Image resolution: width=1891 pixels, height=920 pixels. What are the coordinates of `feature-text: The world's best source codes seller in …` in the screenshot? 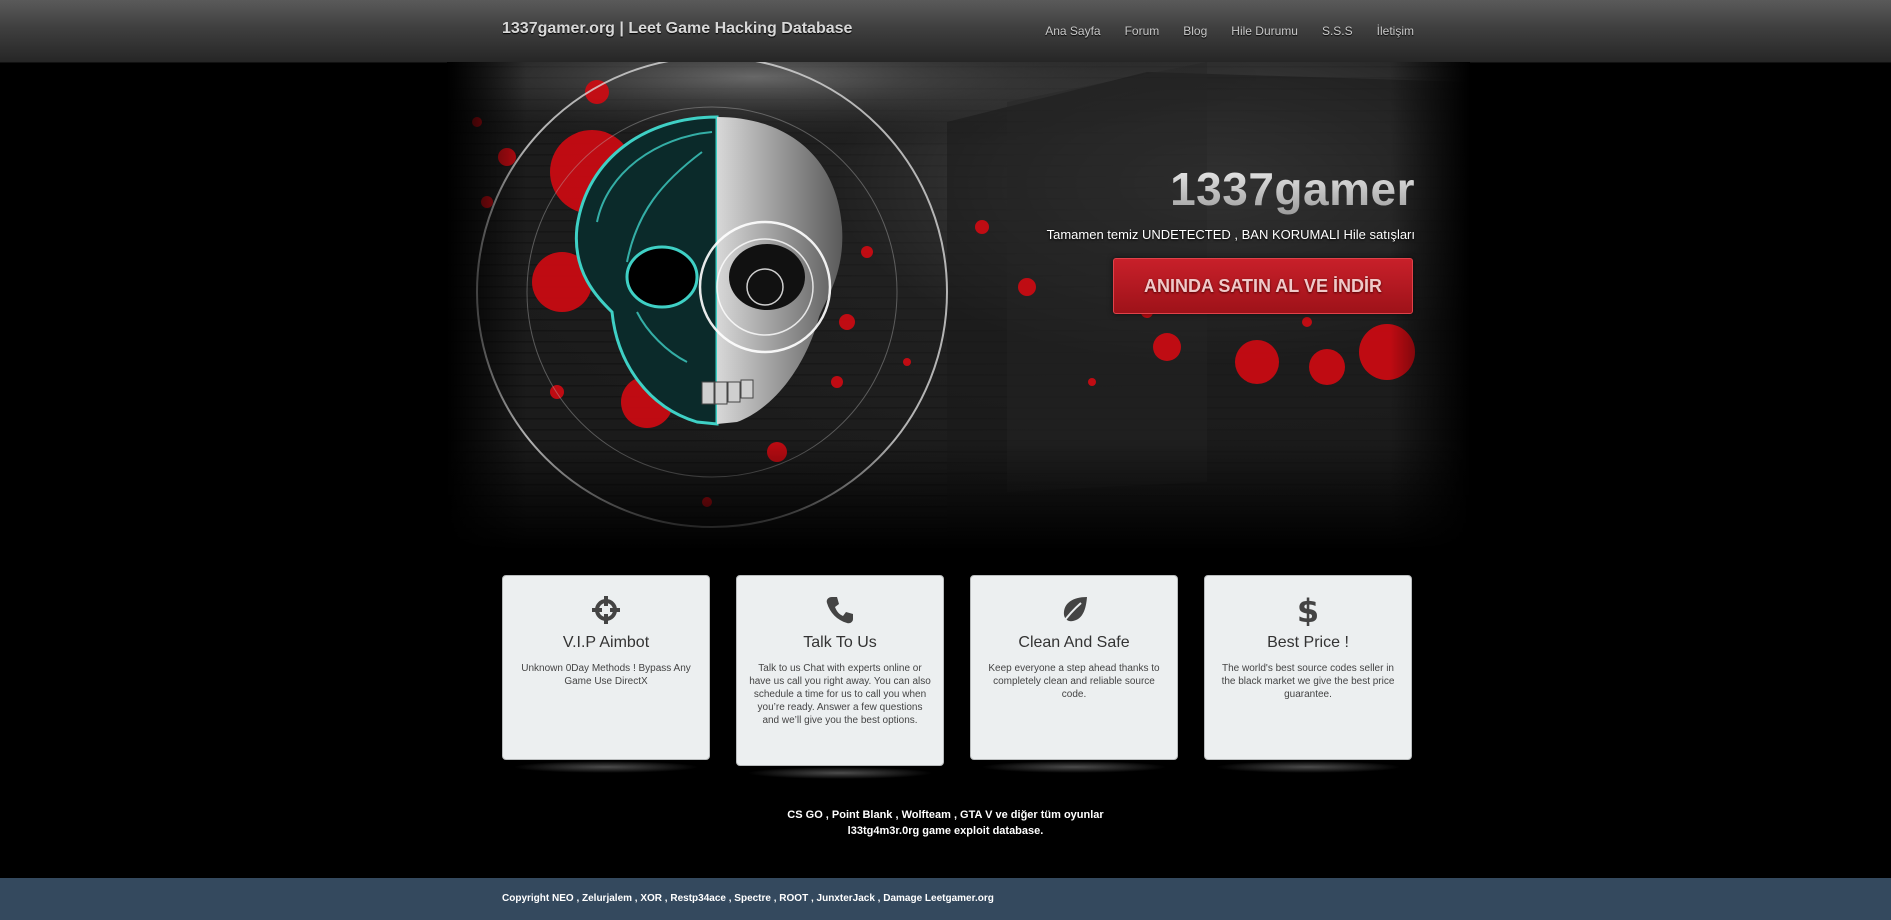 It's located at (1308, 681).